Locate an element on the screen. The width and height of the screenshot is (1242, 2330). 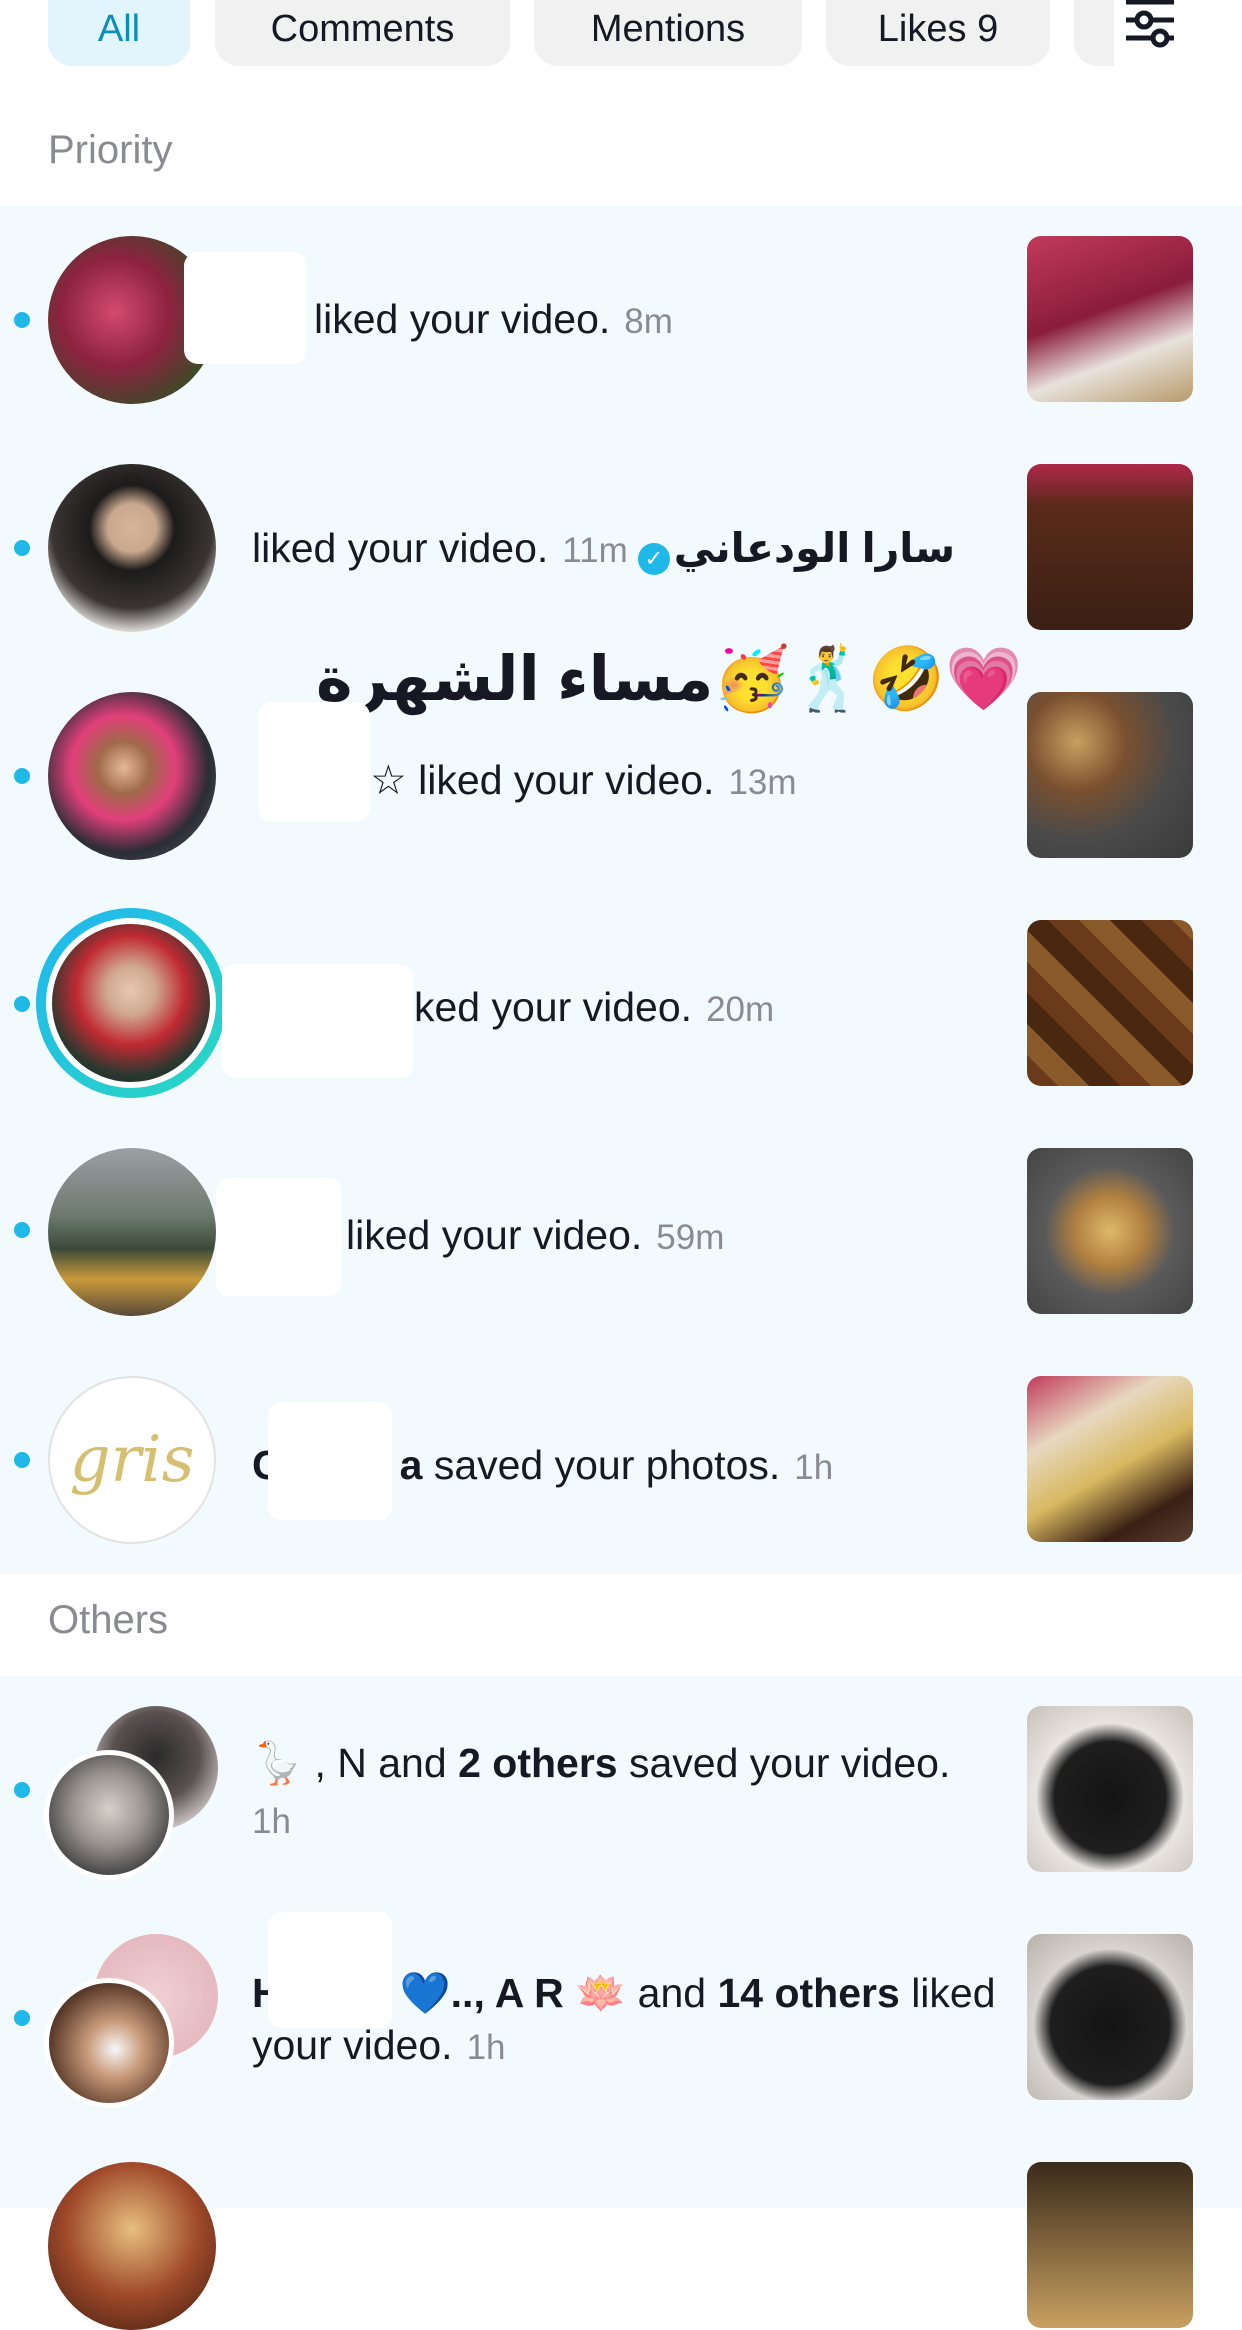
notification-time: 13m is located at coordinates (762, 782).